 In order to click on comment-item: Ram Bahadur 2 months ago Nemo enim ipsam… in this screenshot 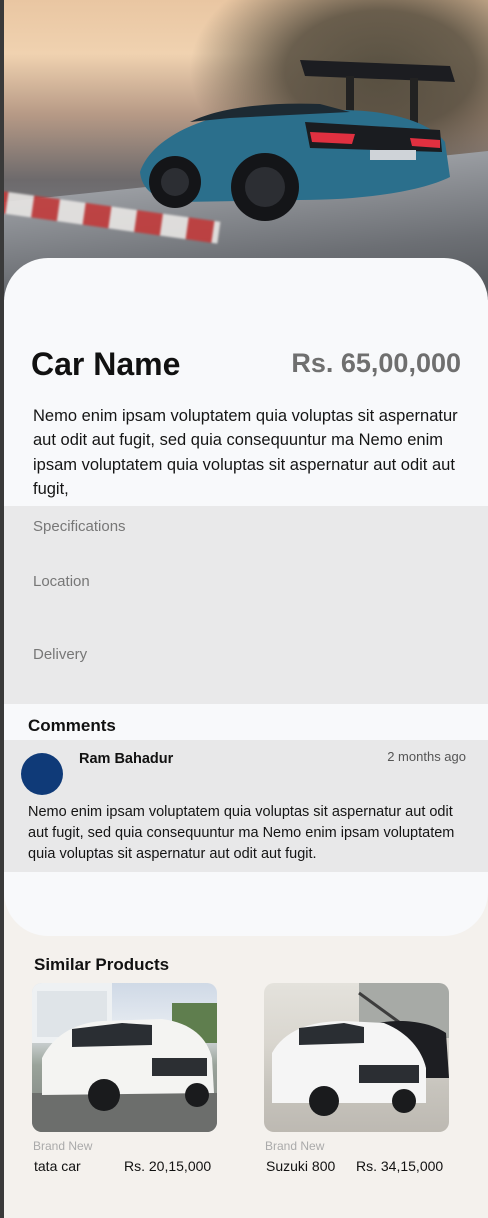, I will do `click(246, 806)`.